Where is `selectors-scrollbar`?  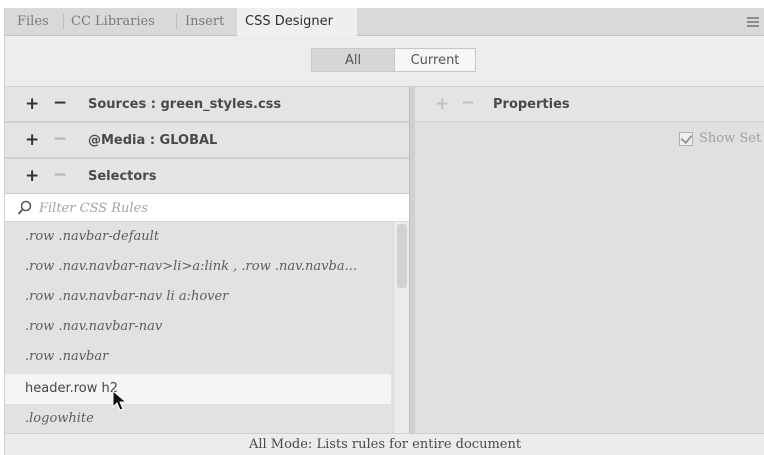
selectors-scrollbar is located at coordinates (401, 327).